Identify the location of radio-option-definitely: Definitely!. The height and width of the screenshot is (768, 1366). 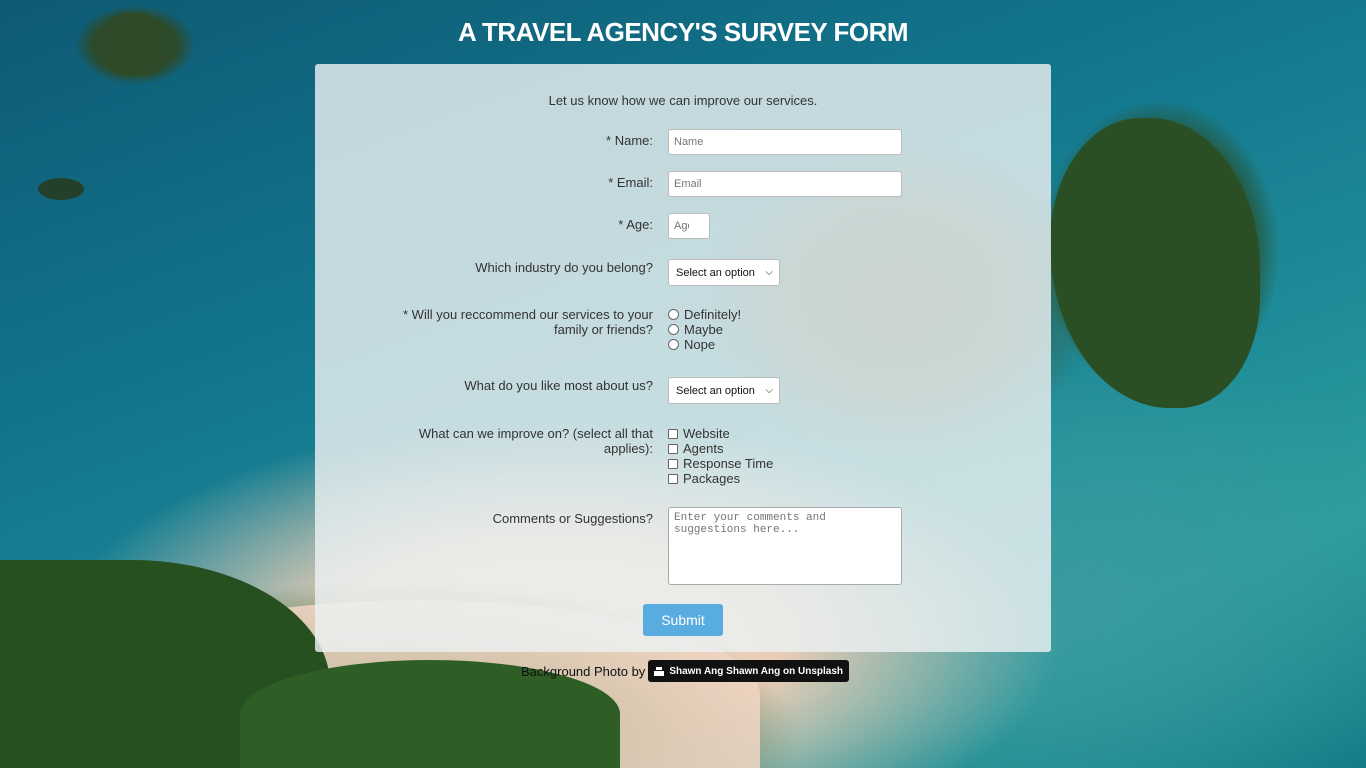
(704, 314).